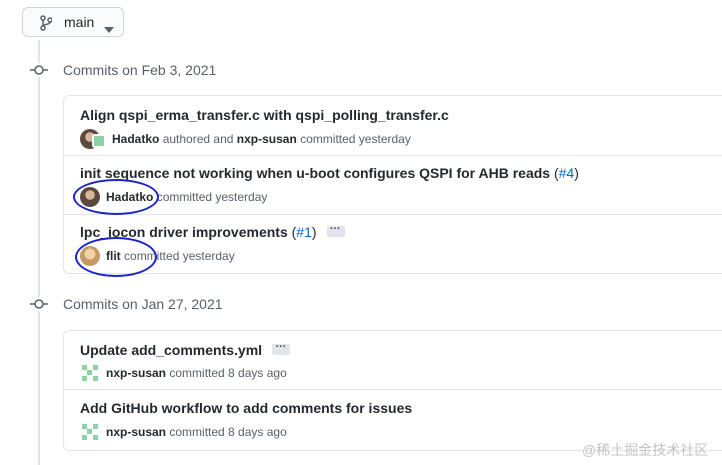 The width and height of the screenshot is (722, 465). What do you see at coordinates (184, 232) in the screenshot?
I see `commit-title-text: lpc_iocon driver improvements` at bounding box center [184, 232].